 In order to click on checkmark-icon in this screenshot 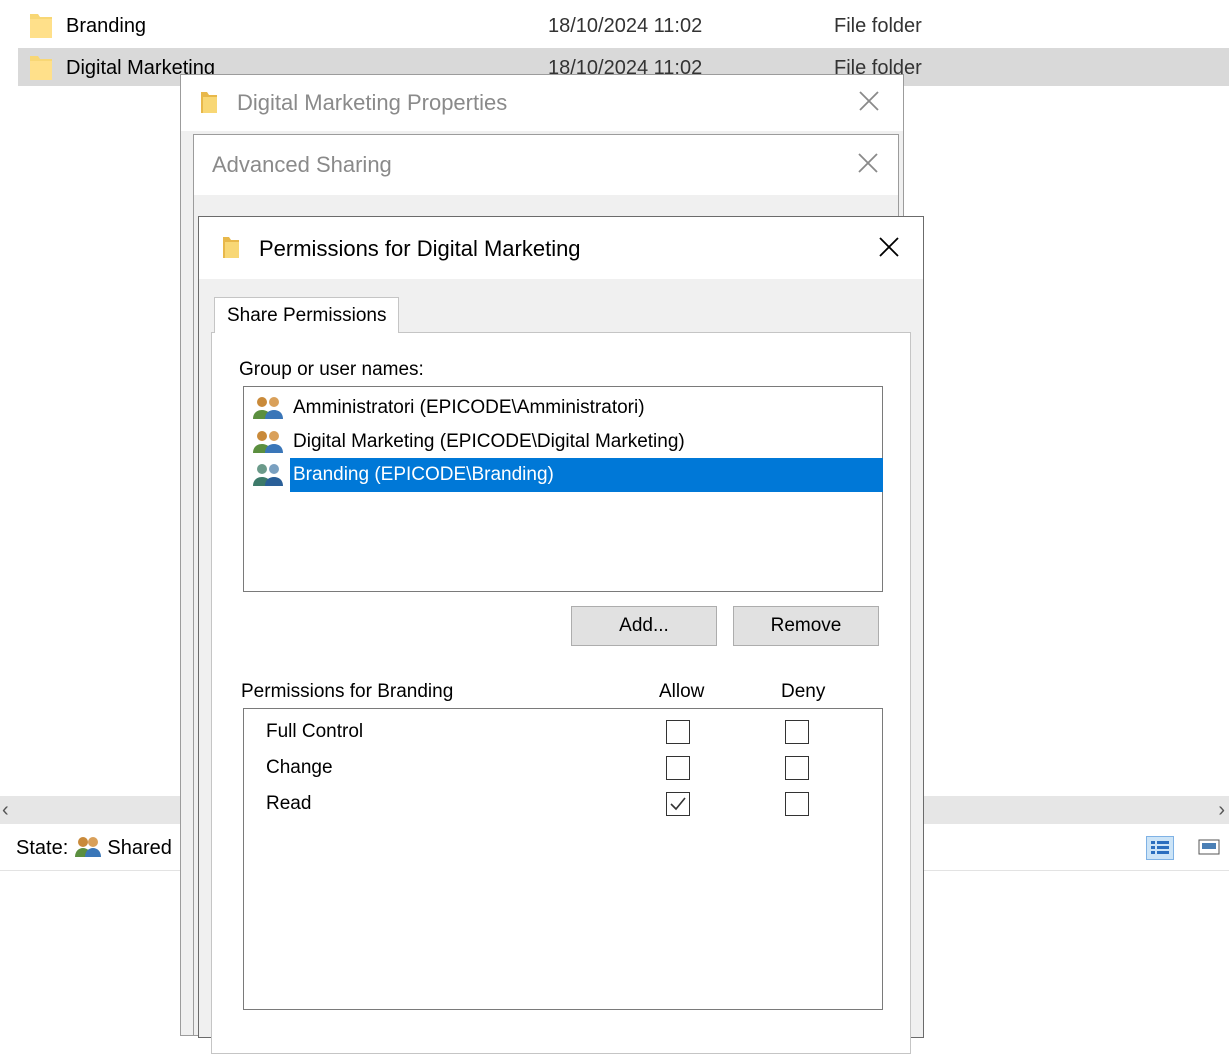, I will do `click(678, 804)`.